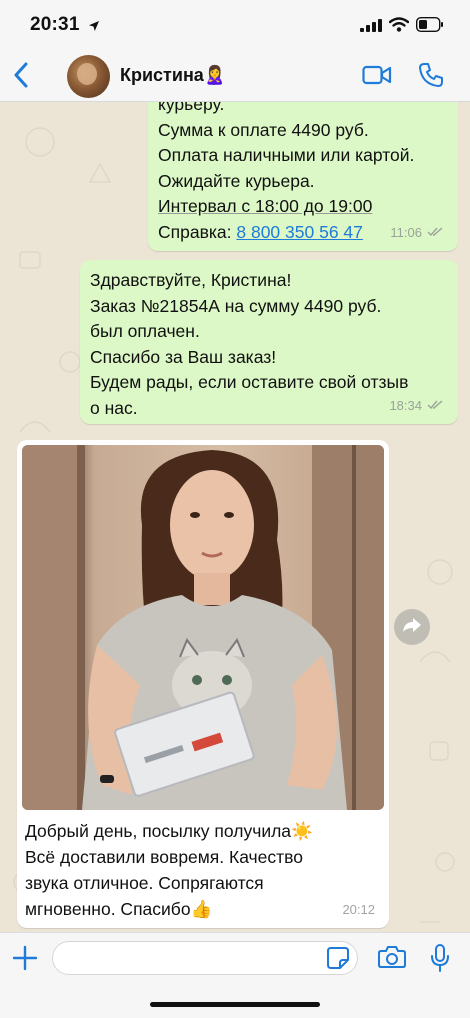  What do you see at coordinates (144, 883) in the screenshot?
I see `caption-line: звука отличное. Сопрягаются` at bounding box center [144, 883].